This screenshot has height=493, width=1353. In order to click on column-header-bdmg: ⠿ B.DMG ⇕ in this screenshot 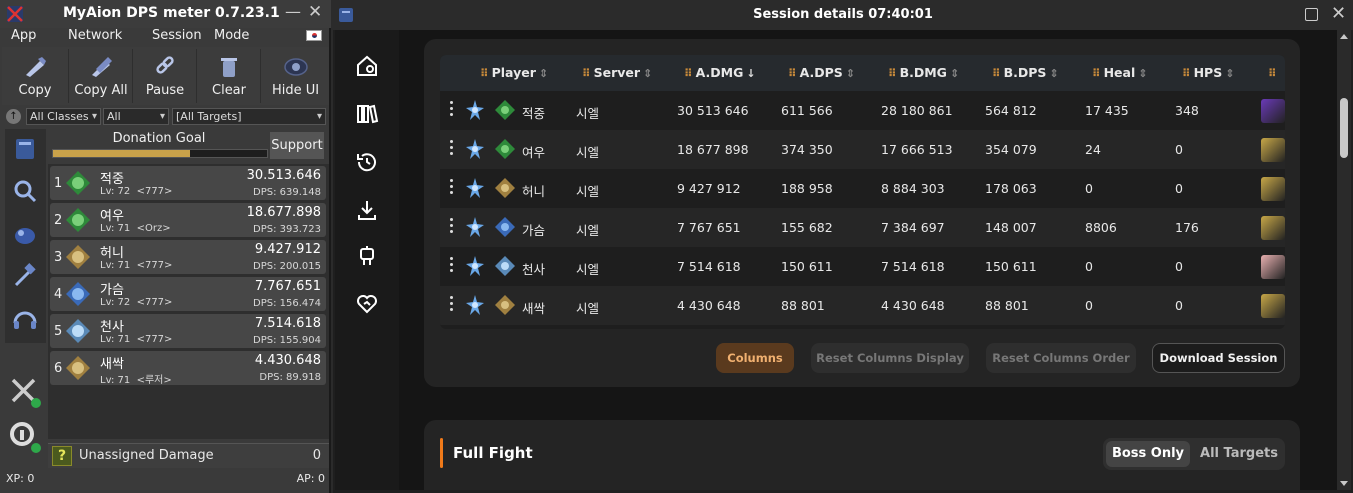, I will do `click(923, 72)`.